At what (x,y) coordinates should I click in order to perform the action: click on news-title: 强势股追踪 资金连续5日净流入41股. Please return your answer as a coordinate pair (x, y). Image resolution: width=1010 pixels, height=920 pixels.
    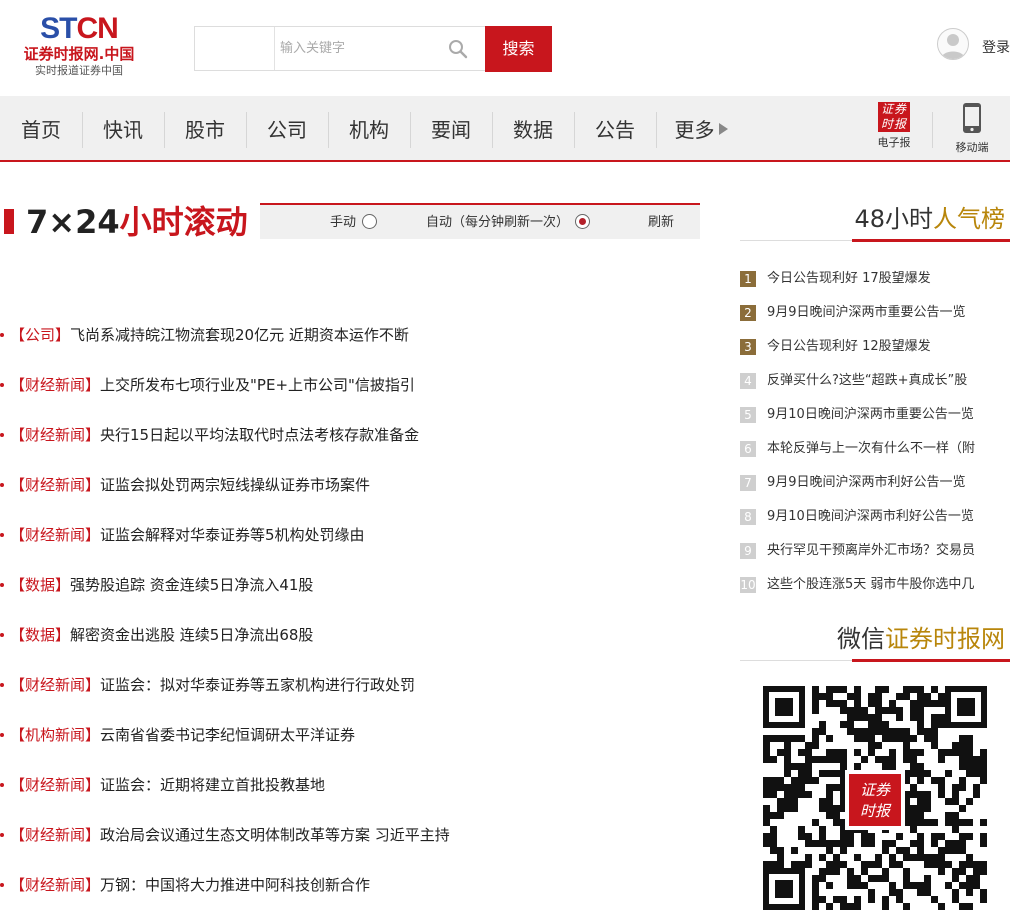
    Looking at the image, I should click on (191, 585).